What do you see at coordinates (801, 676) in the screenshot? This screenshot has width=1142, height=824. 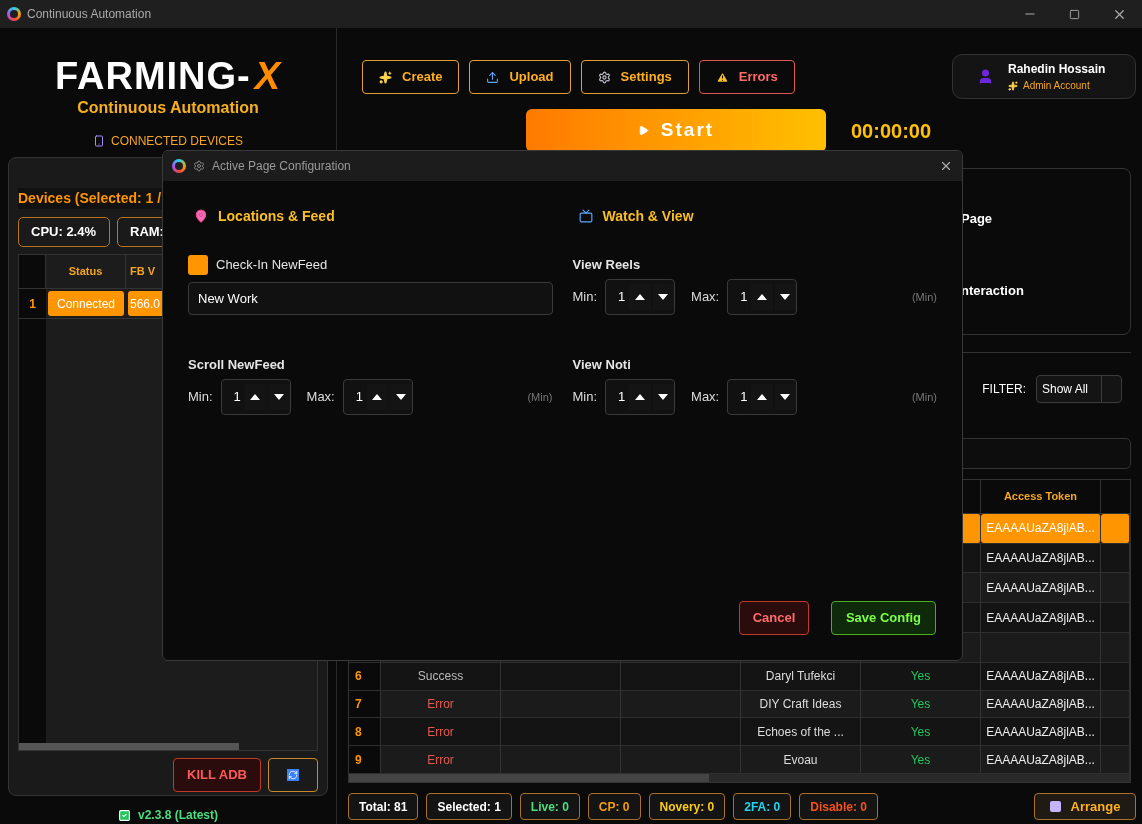 I see `name-cell: Daryl Tufekci` at bounding box center [801, 676].